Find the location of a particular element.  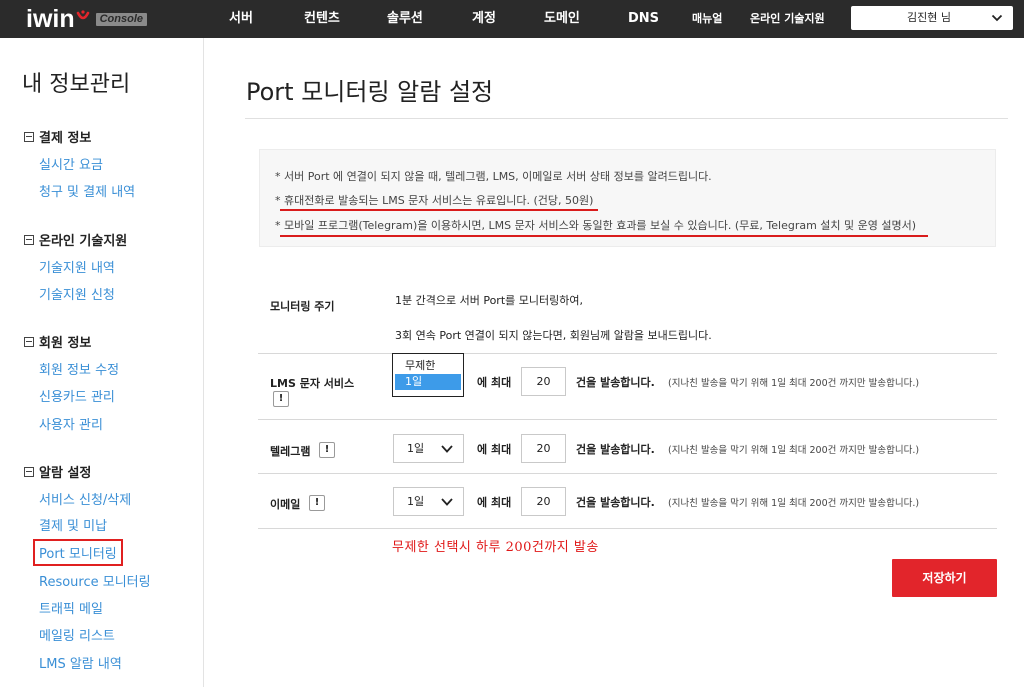

user-menu-select: 김진현 님 is located at coordinates (932, 18).